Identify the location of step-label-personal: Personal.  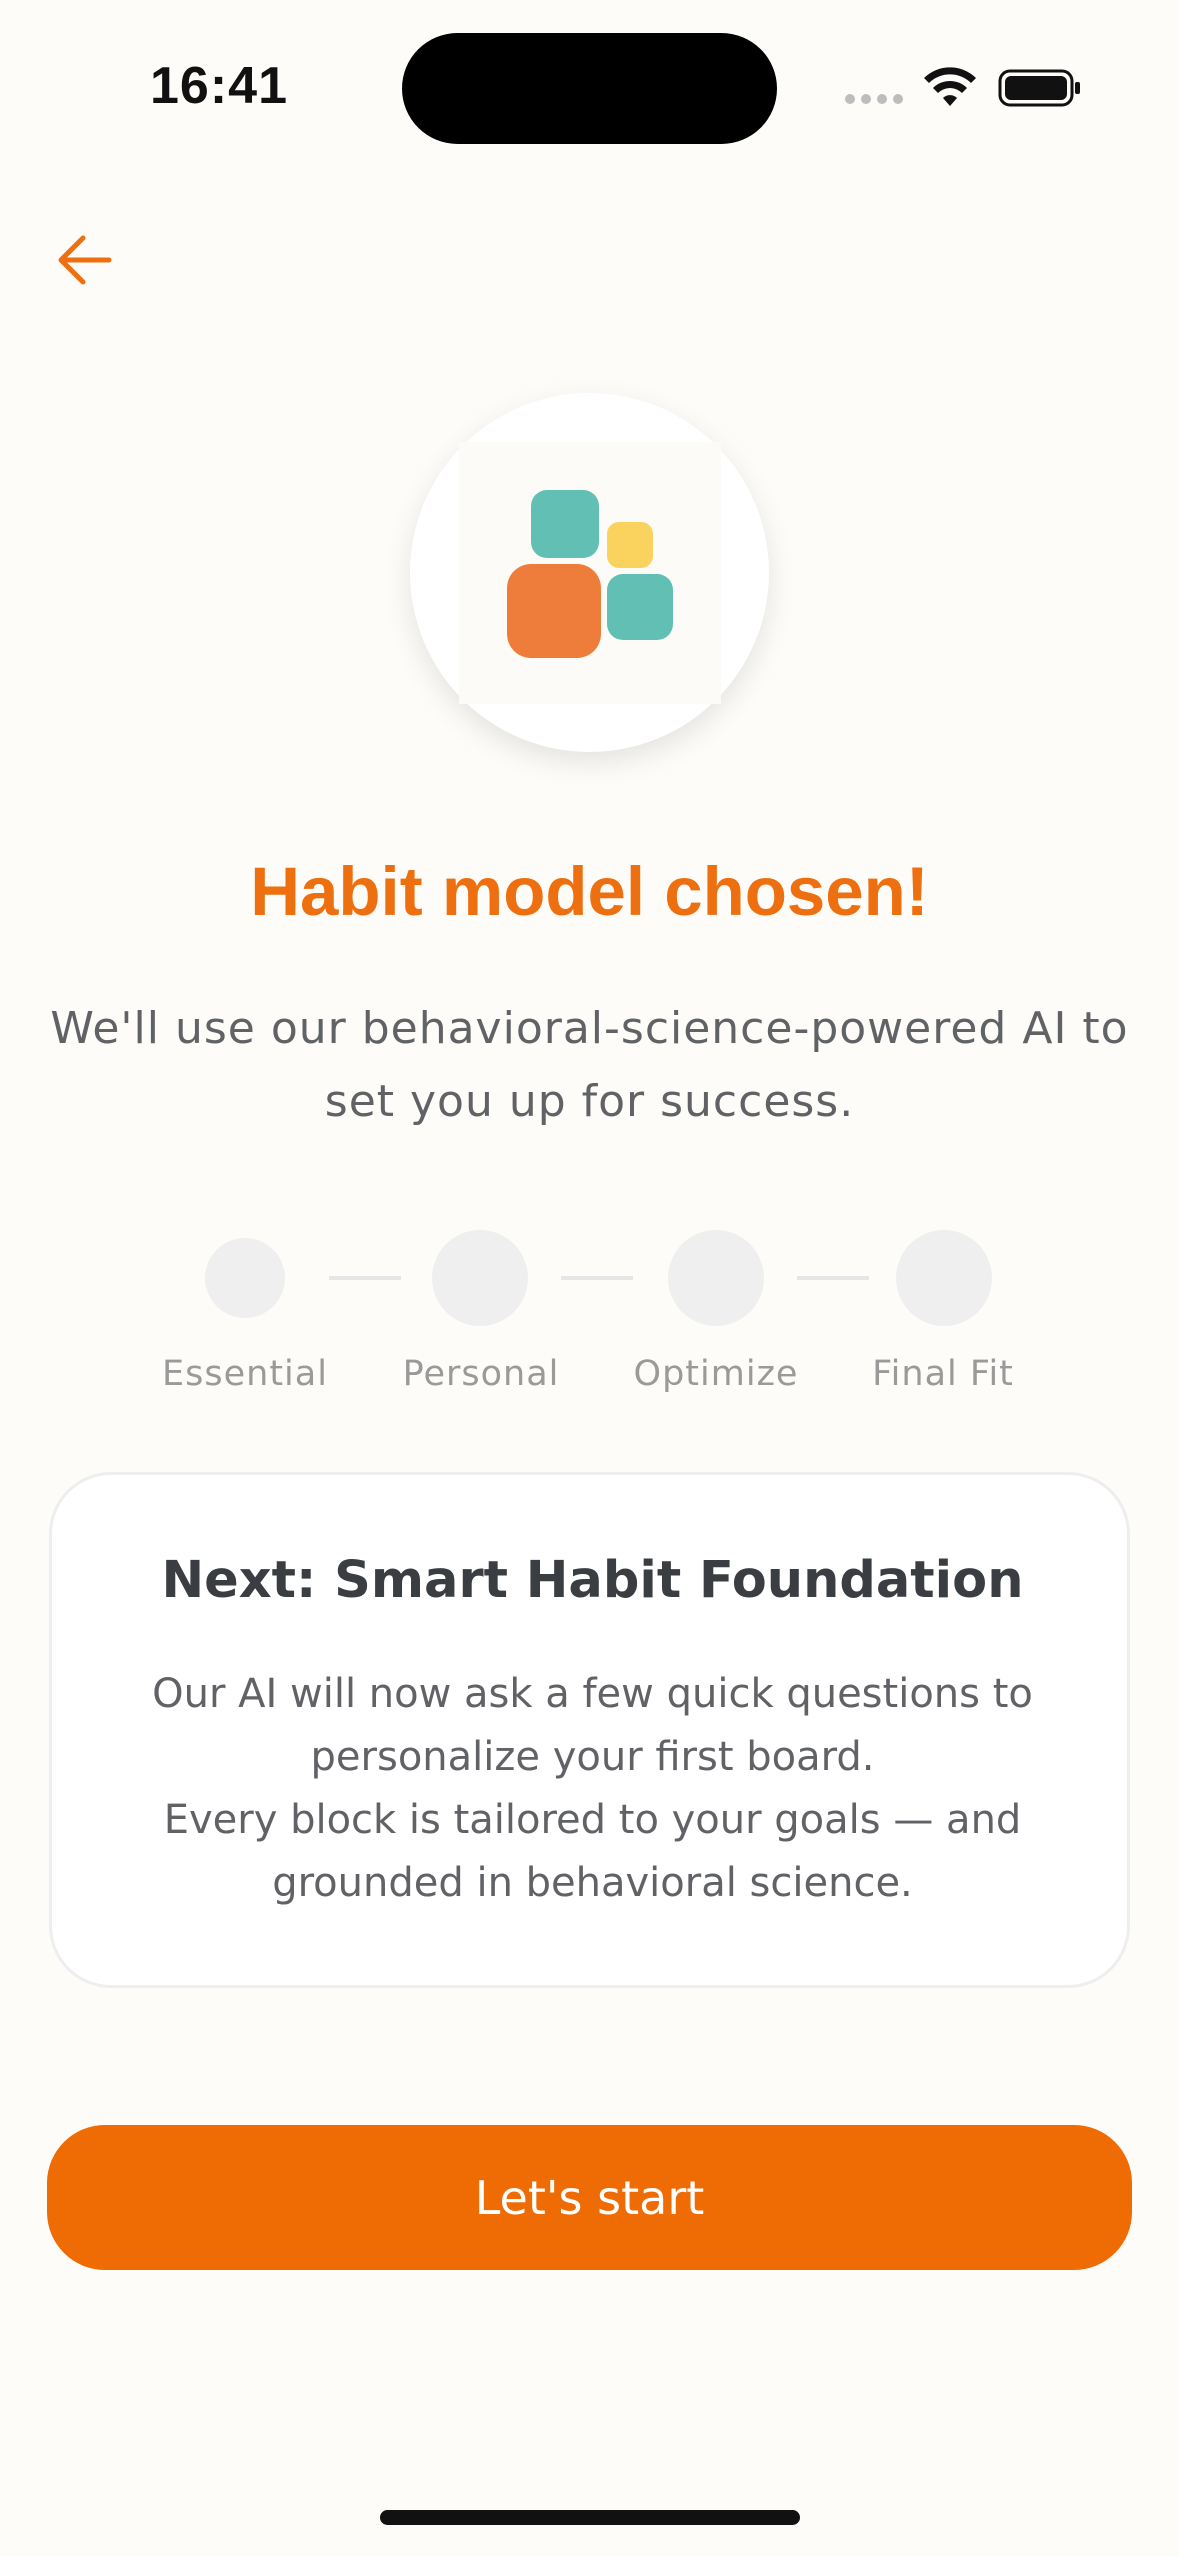
(481, 1374).